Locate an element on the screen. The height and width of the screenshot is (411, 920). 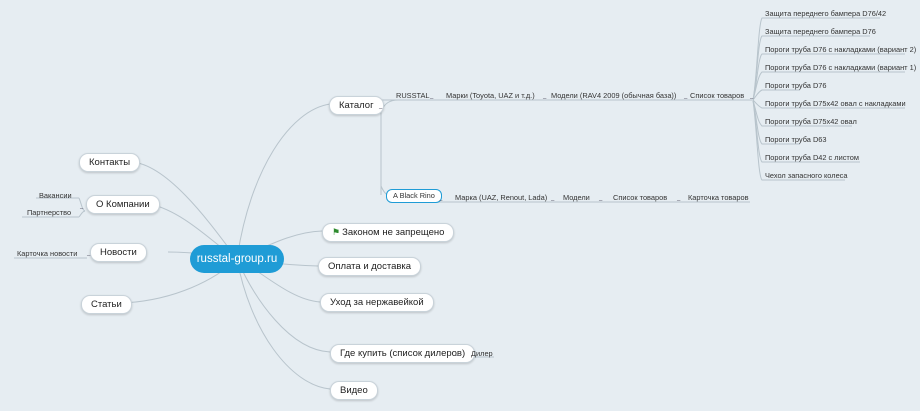
black-rino-product-card: Карточка товаров is located at coordinates (718, 197).